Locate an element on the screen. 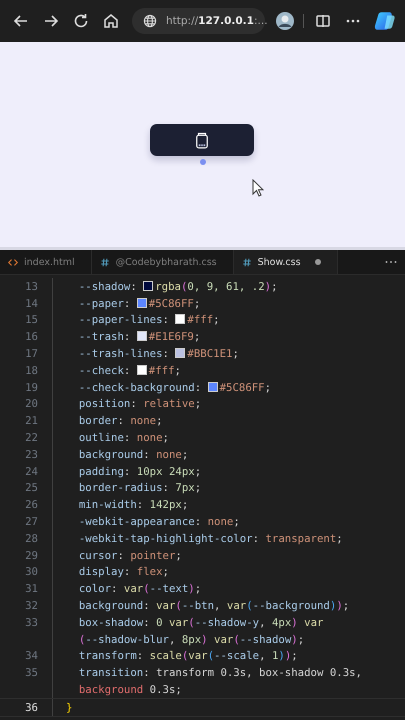 The width and height of the screenshot is (405, 720). code-line: transform: scale(var(--scale, 1)); is located at coordinates (188, 655).